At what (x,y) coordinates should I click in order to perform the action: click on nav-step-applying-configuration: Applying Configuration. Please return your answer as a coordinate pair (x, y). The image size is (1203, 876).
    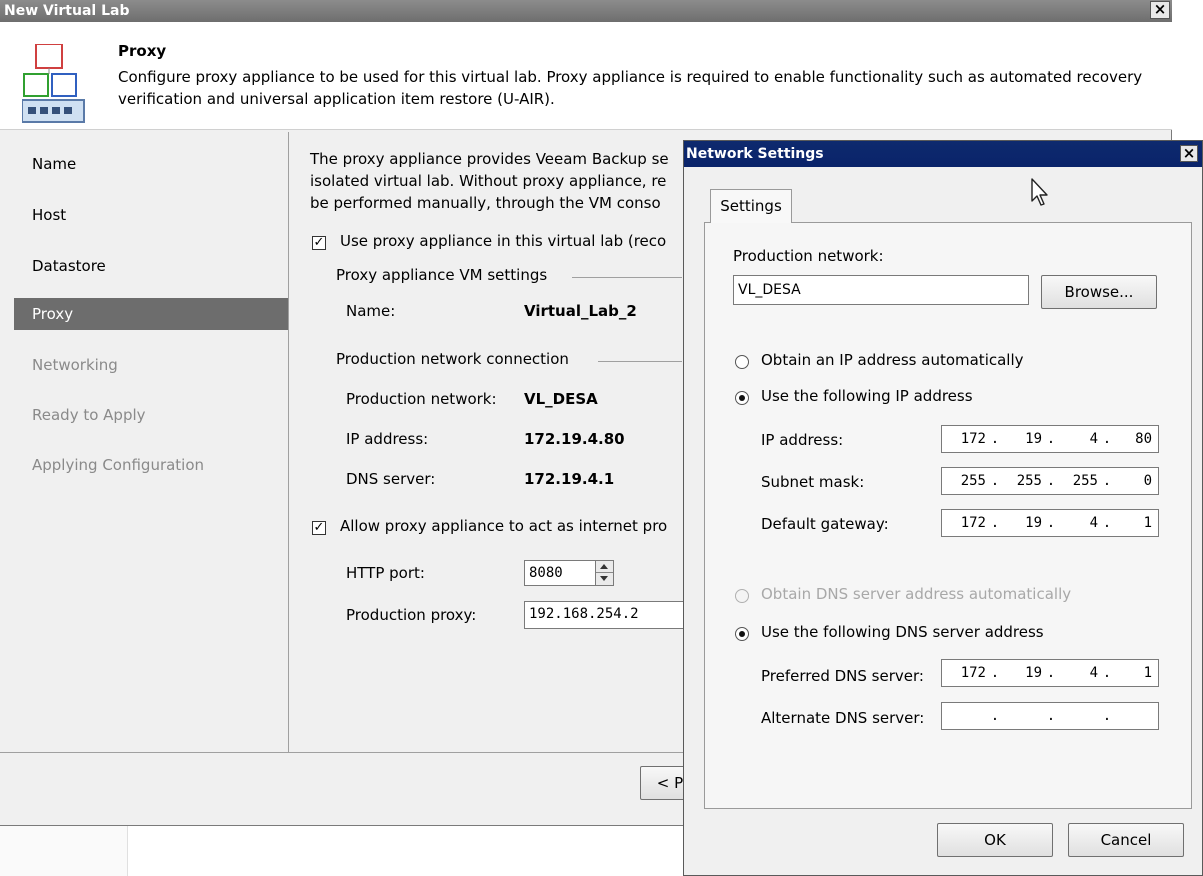
    Looking at the image, I should click on (118, 465).